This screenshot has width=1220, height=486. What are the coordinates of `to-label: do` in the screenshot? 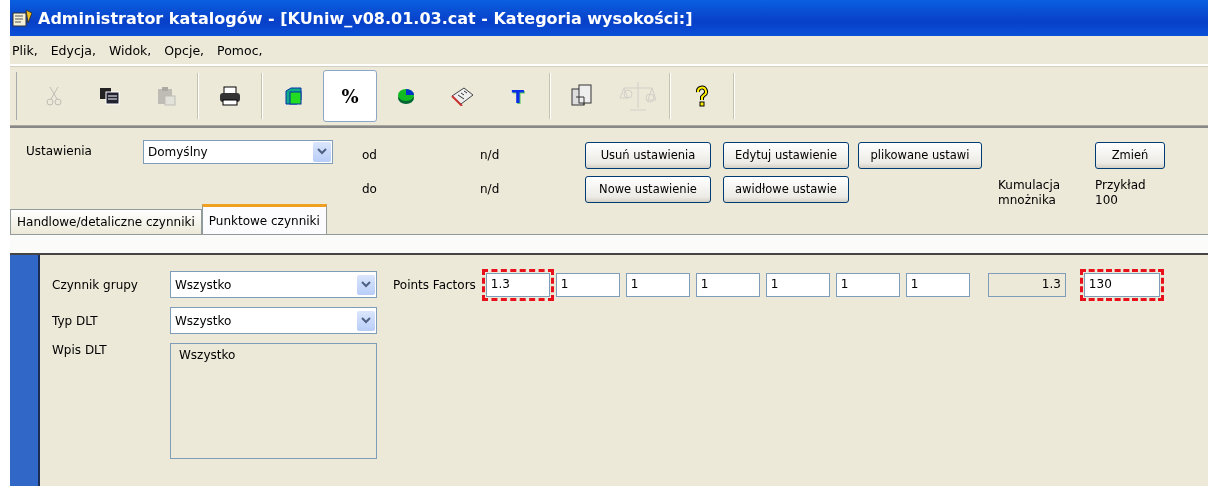 It's located at (370, 189).